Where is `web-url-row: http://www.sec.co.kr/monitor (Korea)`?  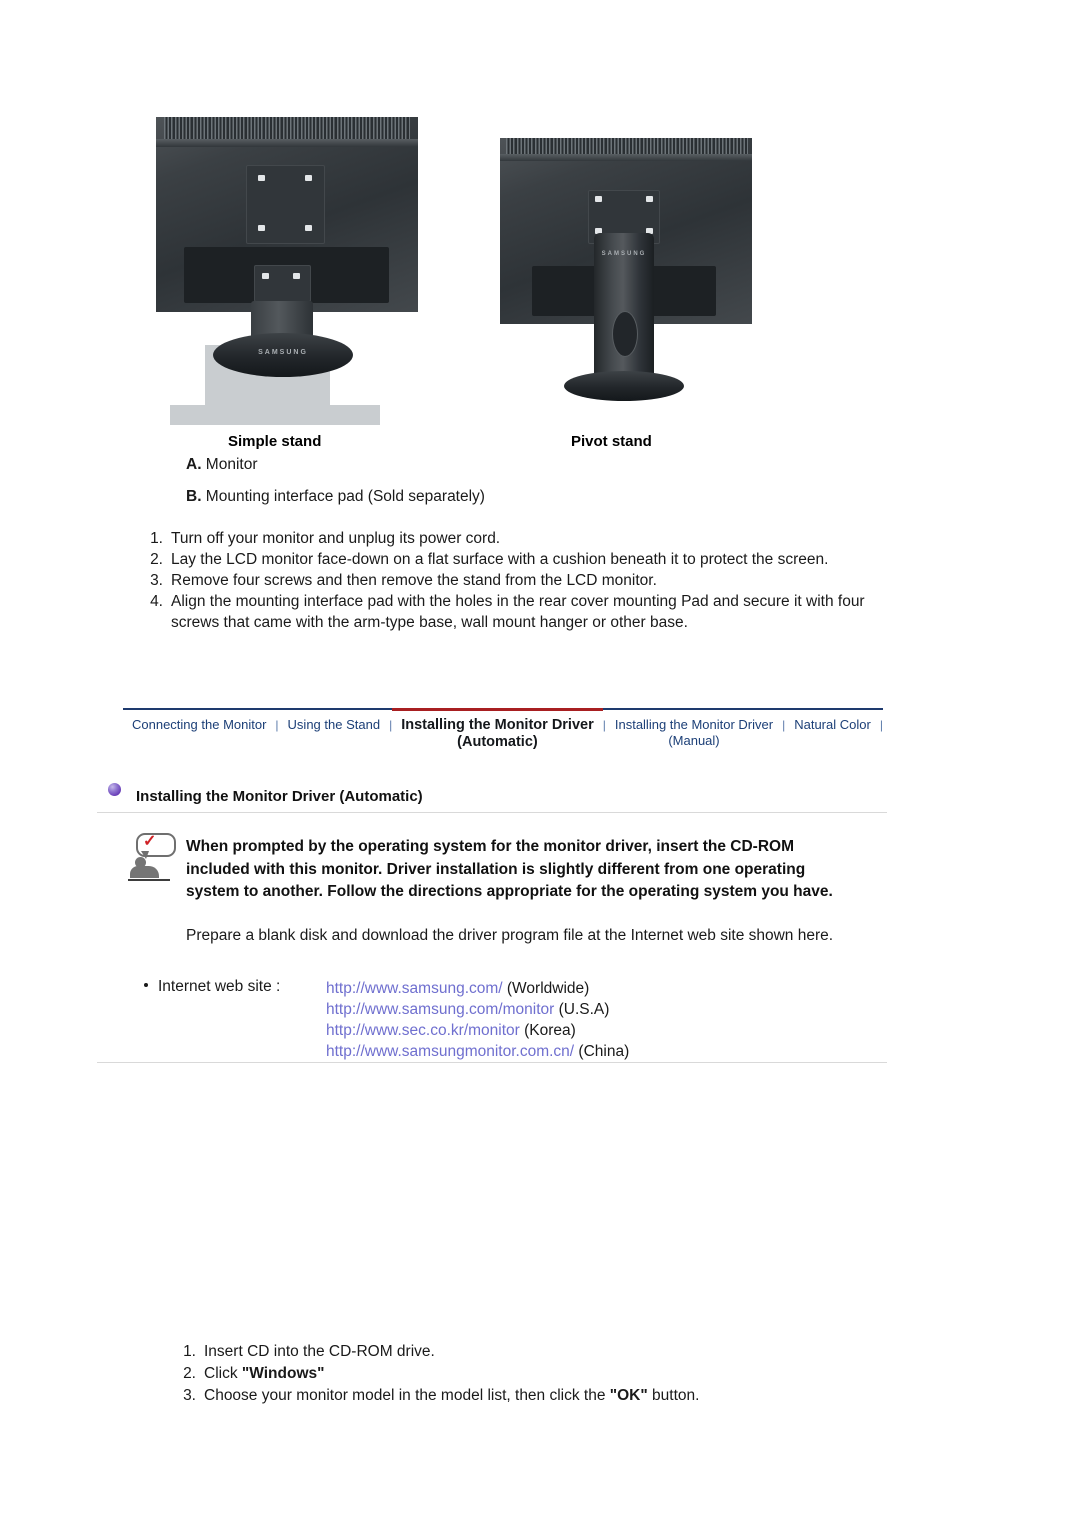 web-url-row: http://www.sec.co.kr/monitor (Korea) is located at coordinates (477, 1030).